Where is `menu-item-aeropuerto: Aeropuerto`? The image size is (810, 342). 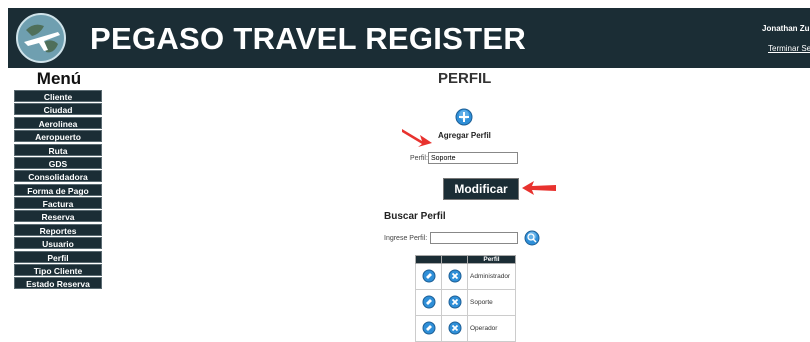
menu-item-aeropuerto: Aeropuerto is located at coordinates (58, 136).